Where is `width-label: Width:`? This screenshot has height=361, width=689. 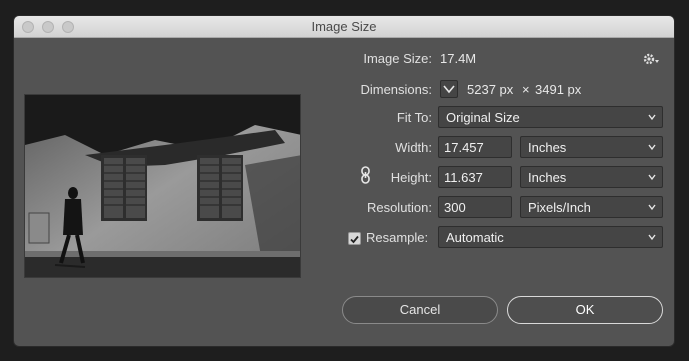
width-label: Width: is located at coordinates (413, 147).